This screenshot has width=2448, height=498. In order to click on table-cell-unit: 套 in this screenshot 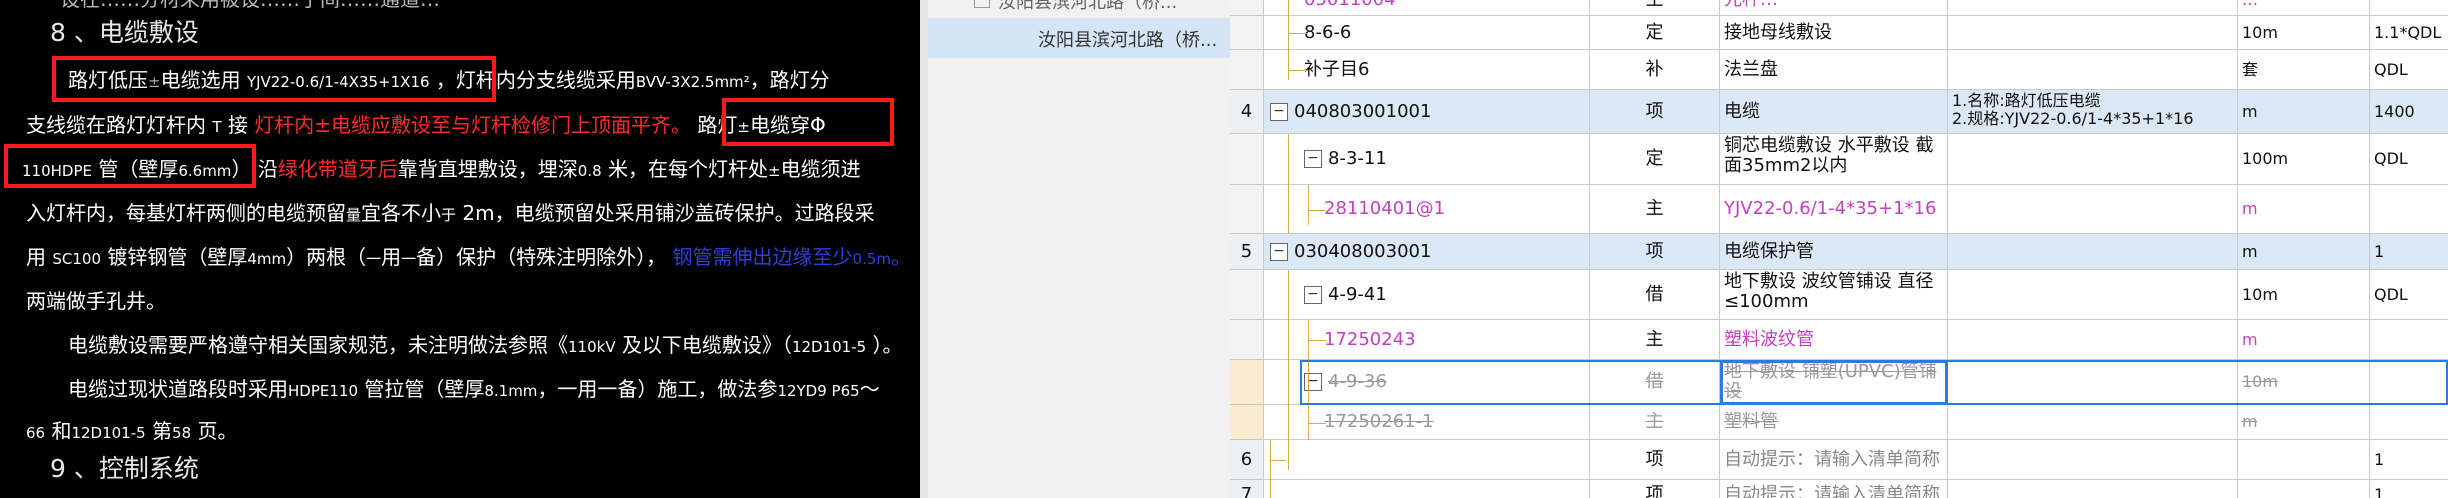, I will do `click(2304, 70)`.